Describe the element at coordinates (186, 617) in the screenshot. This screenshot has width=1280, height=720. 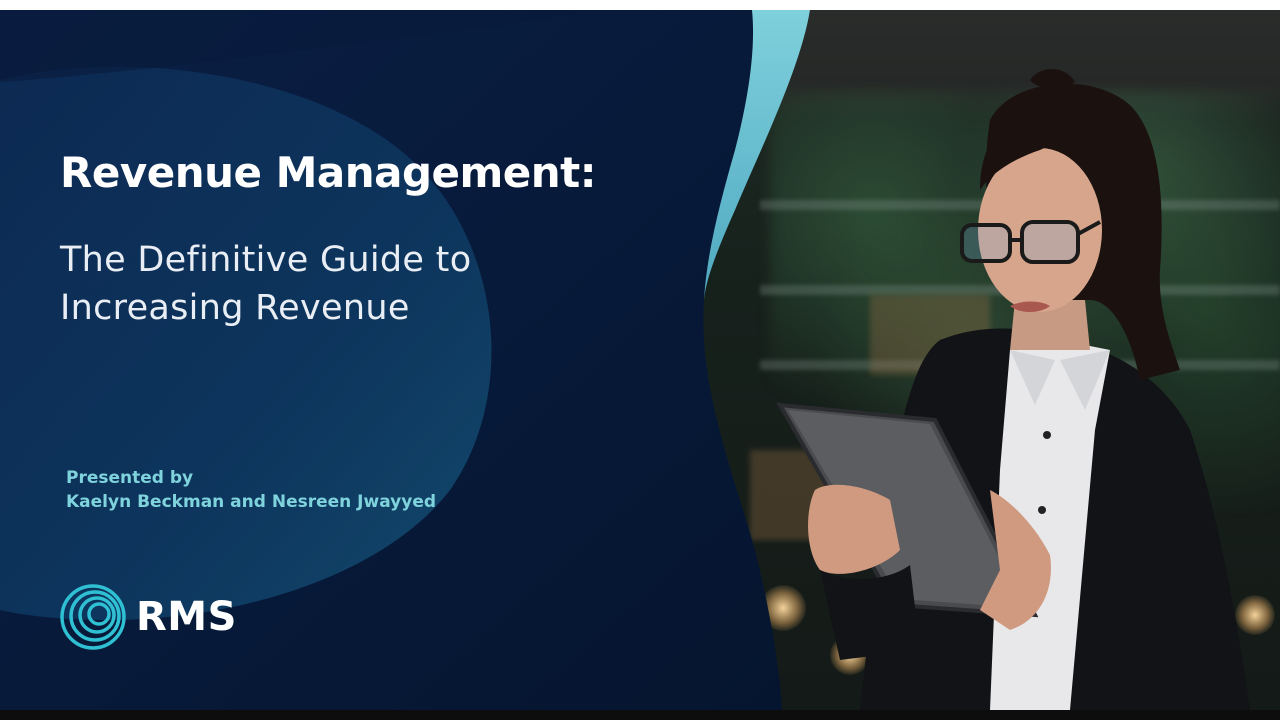
I see `brand-name: RMS` at that location.